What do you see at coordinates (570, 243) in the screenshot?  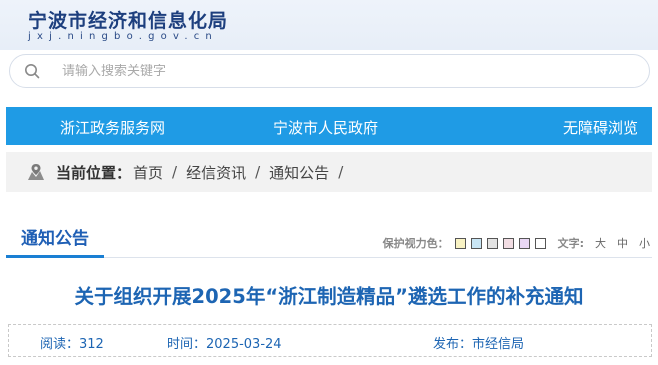 I see `font-size-label: 文字:` at bounding box center [570, 243].